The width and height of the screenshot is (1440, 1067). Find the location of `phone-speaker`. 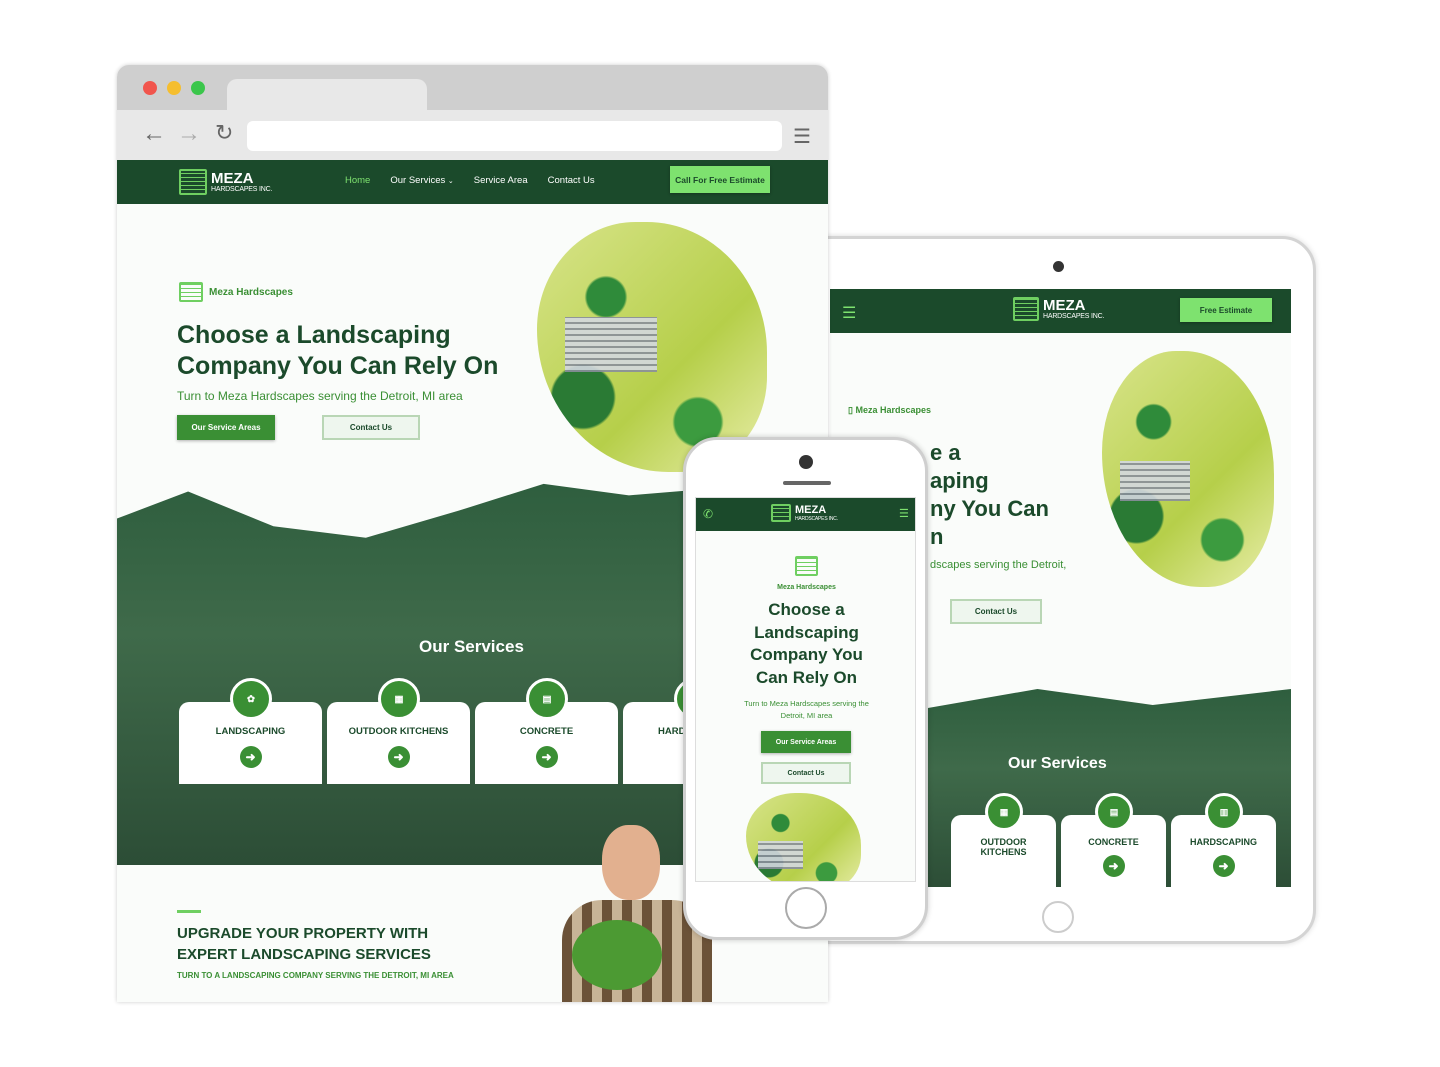

phone-speaker is located at coordinates (807, 483).